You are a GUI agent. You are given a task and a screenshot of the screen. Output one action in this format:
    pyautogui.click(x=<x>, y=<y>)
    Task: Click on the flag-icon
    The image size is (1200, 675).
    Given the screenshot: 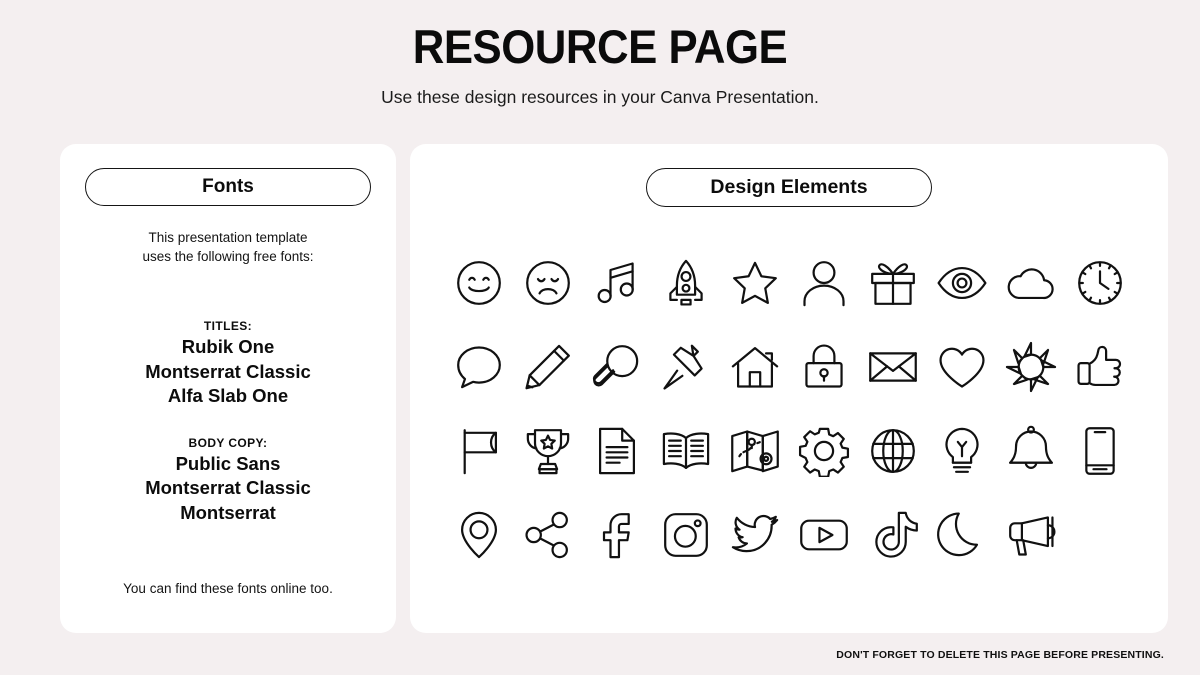 What is the action you would take?
    pyautogui.click(x=479, y=451)
    